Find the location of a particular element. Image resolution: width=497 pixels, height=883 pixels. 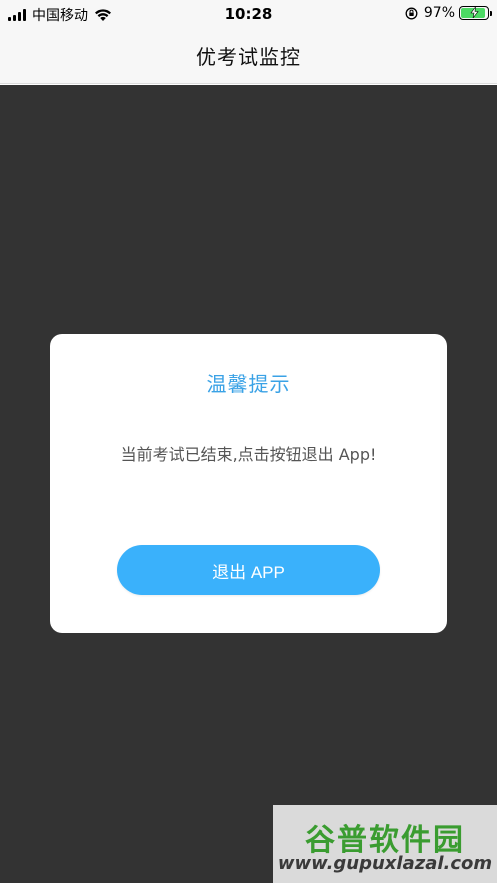

dialog-title: 温馨提示 is located at coordinates (248, 384).